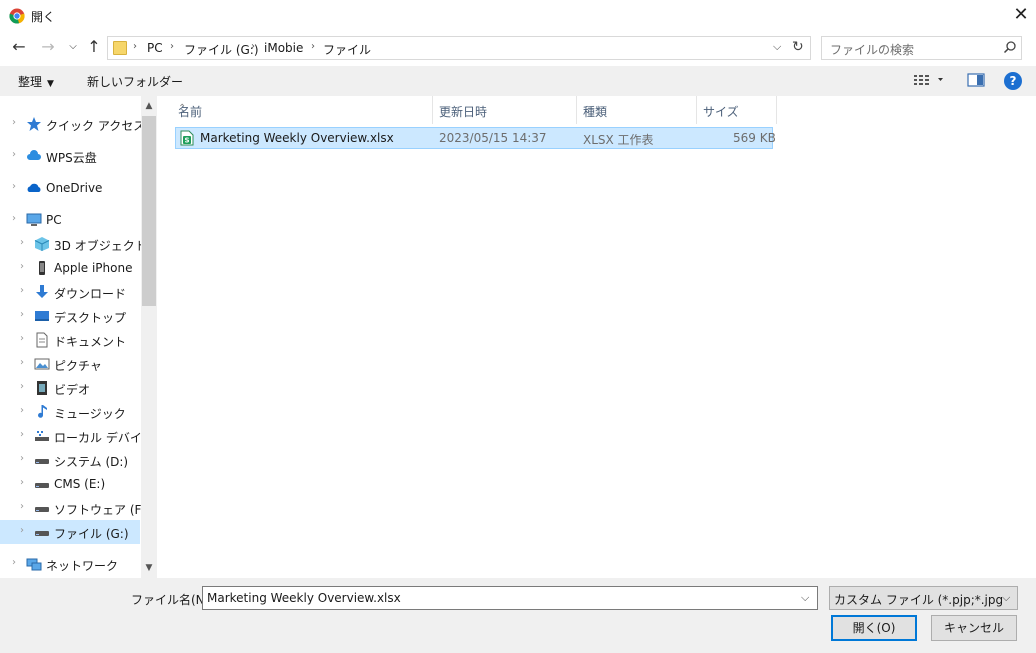 The width and height of the screenshot is (1036, 653). What do you see at coordinates (90, 414) in the screenshot?
I see `sidebar-item-label: ミュージック` at bounding box center [90, 414].